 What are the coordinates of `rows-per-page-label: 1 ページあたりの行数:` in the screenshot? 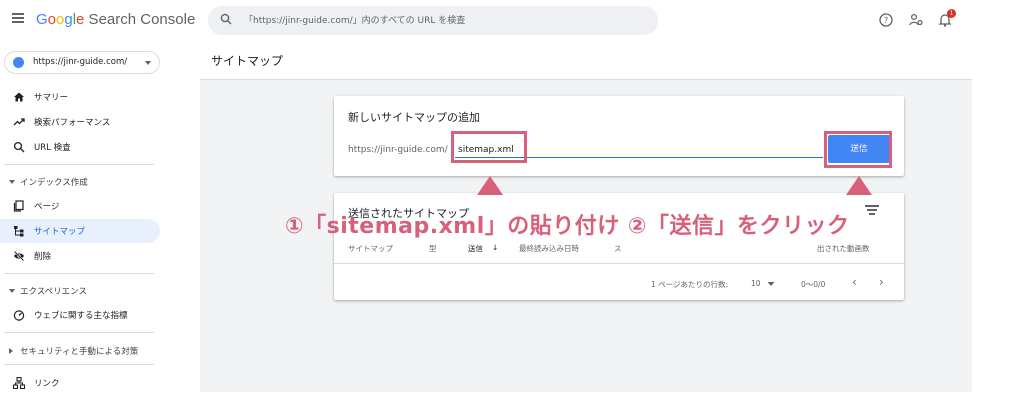 It's located at (690, 284).